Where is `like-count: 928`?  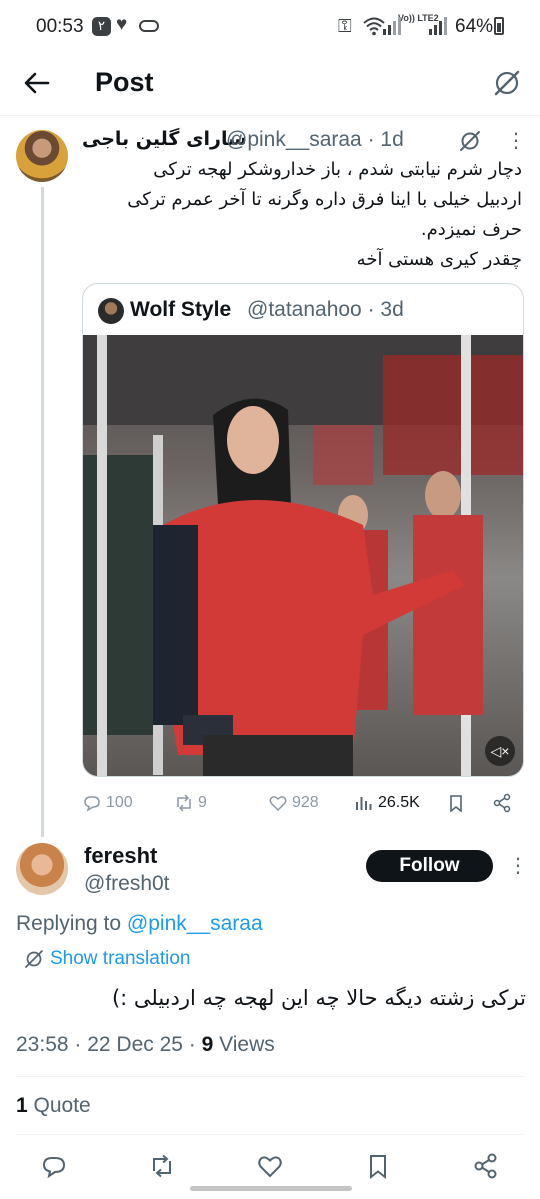
like-count: 928 is located at coordinates (305, 802).